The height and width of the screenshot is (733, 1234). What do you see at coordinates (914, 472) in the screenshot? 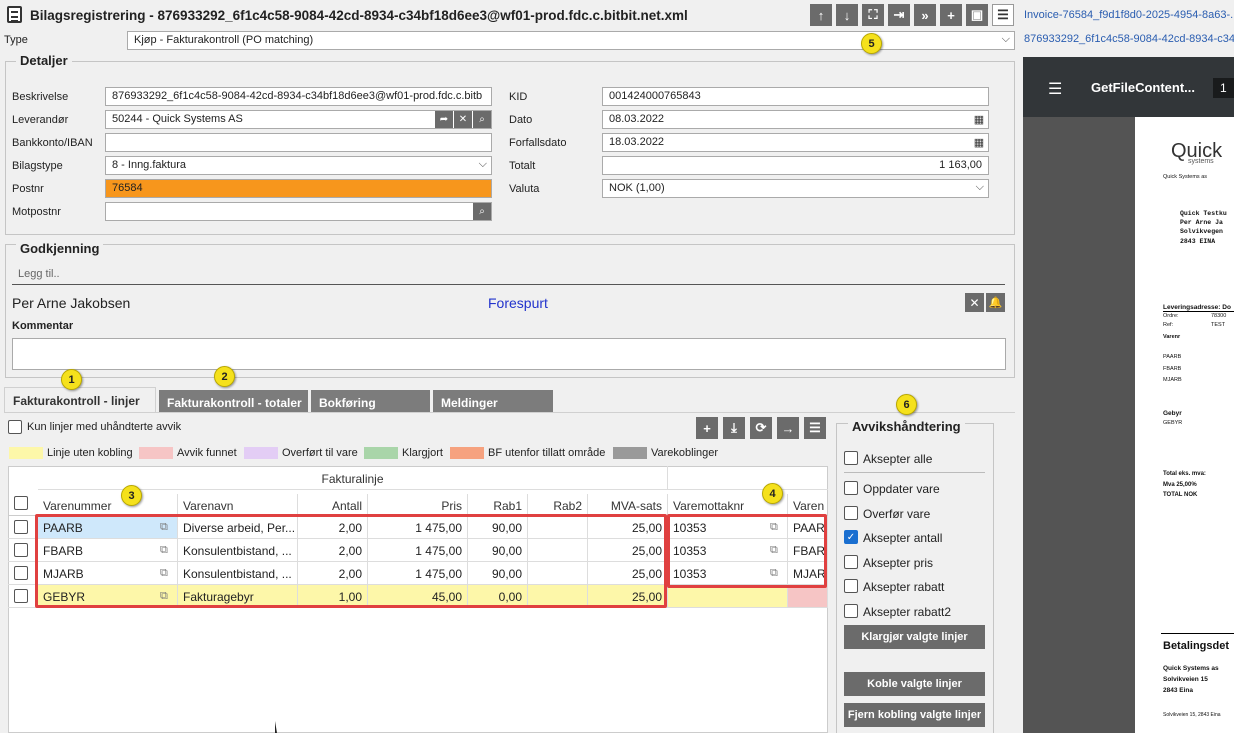
I see `divider` at bounding box center [914, 472].